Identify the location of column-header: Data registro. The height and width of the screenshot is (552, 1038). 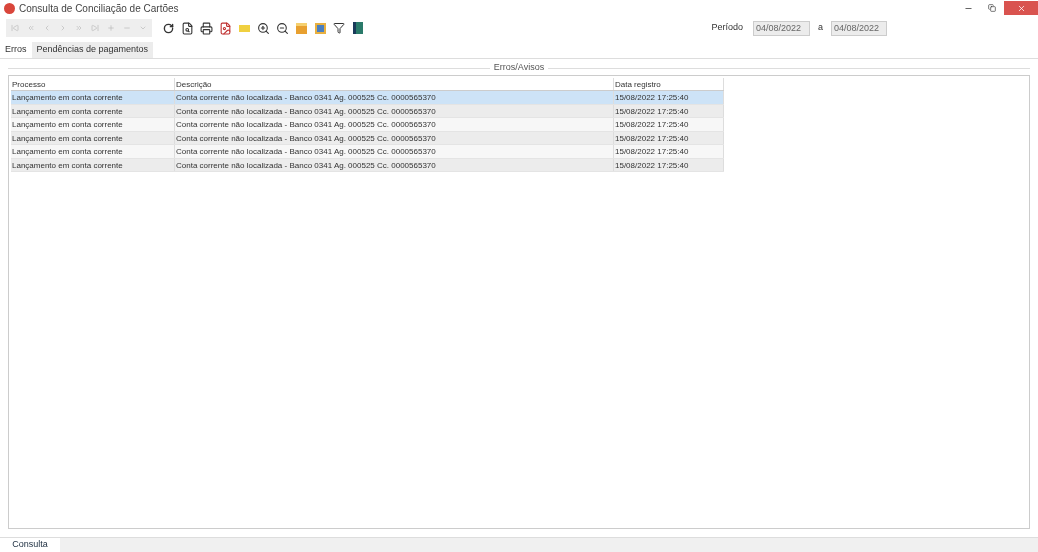
(669, 84).